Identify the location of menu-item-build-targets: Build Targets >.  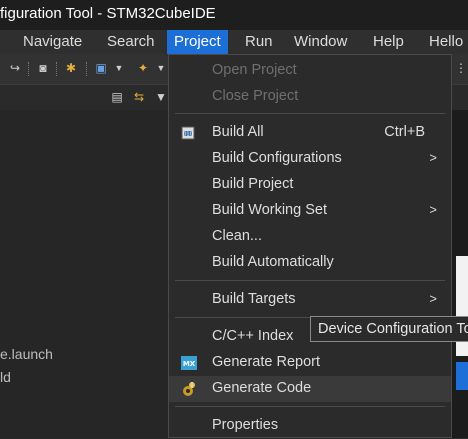
(310, 300).